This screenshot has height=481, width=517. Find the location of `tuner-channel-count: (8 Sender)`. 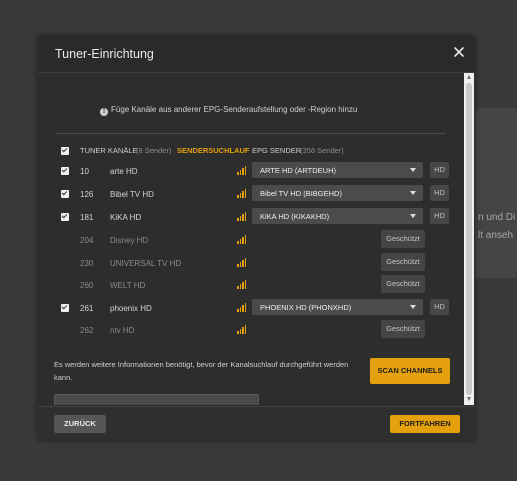

tuner-channel-count: (8 Sender) is located at coordinates (154, 150).